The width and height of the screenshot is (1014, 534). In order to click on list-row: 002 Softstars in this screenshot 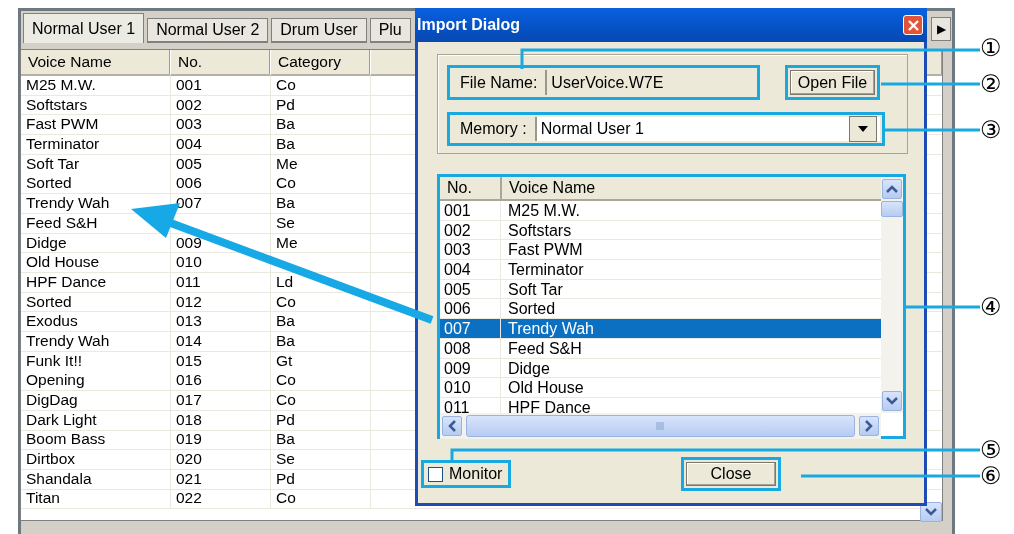, I will do `click(660, 230)`.